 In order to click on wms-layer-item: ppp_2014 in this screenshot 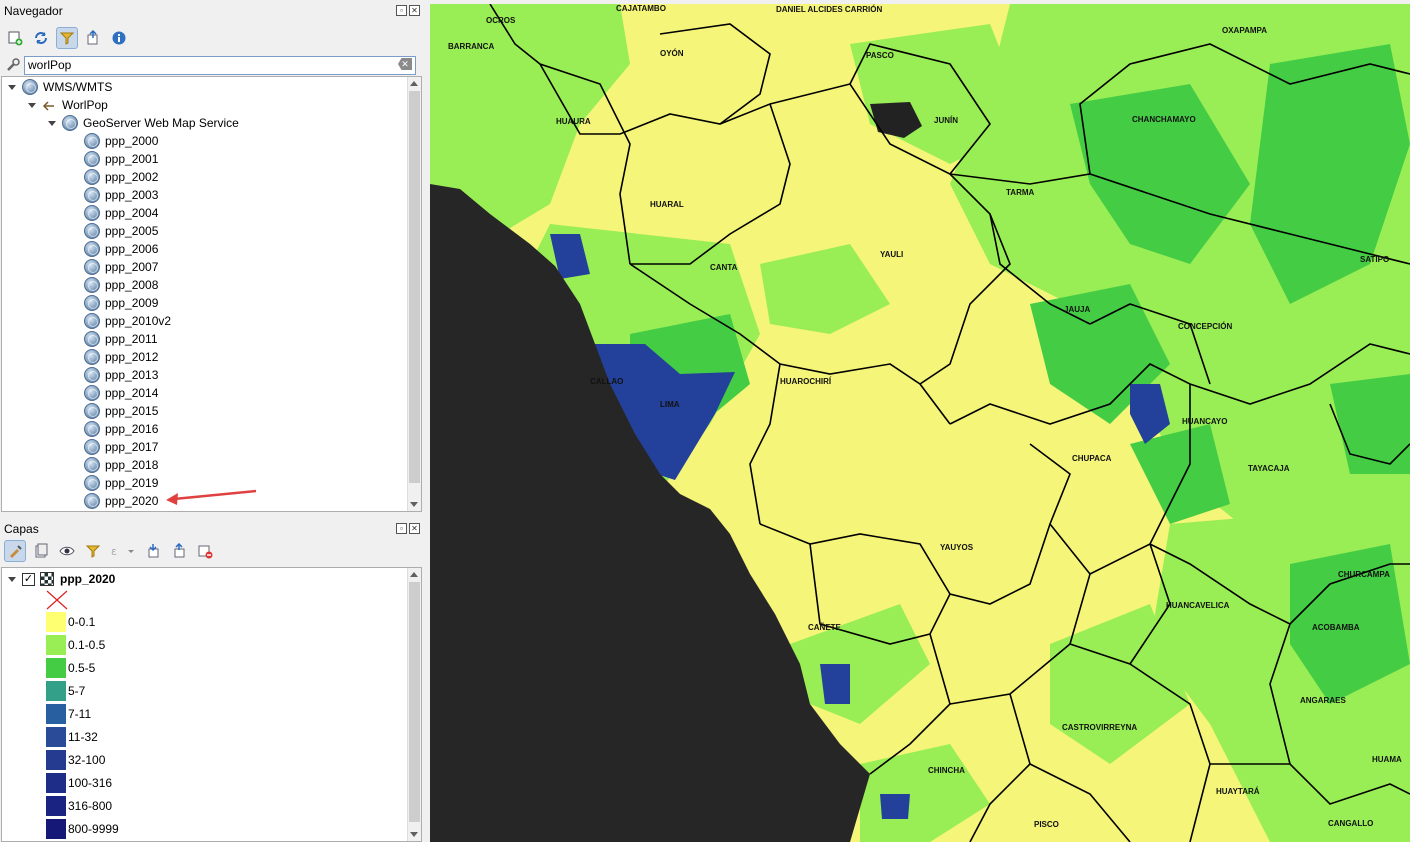, I will do `click(121, 393)`.